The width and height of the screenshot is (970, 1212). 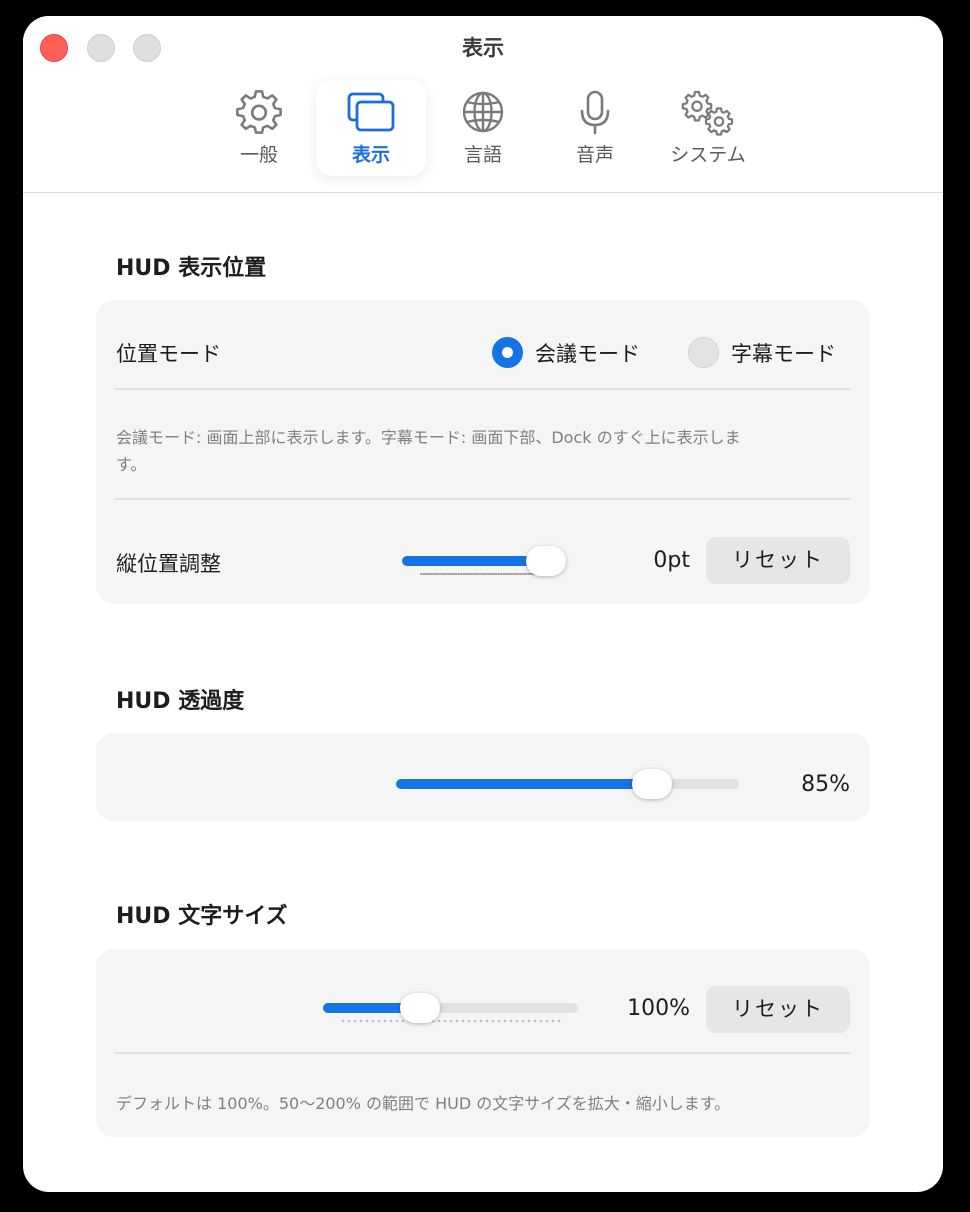 What do you see at coordinates (708, 113) in the screenshot?
I see `gears-icon` at bounding box center [708, 113].